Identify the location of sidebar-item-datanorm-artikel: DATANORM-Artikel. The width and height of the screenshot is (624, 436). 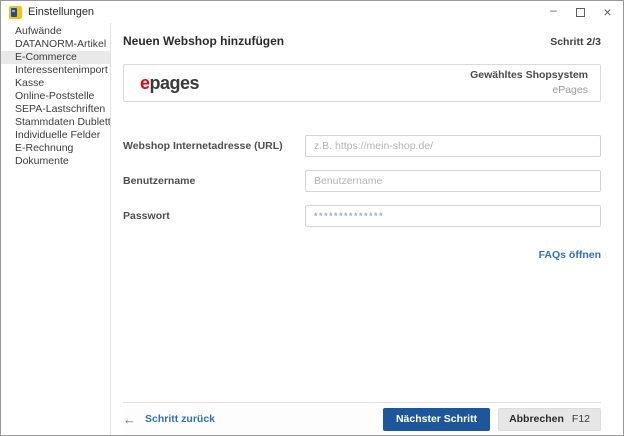
(55, 44).